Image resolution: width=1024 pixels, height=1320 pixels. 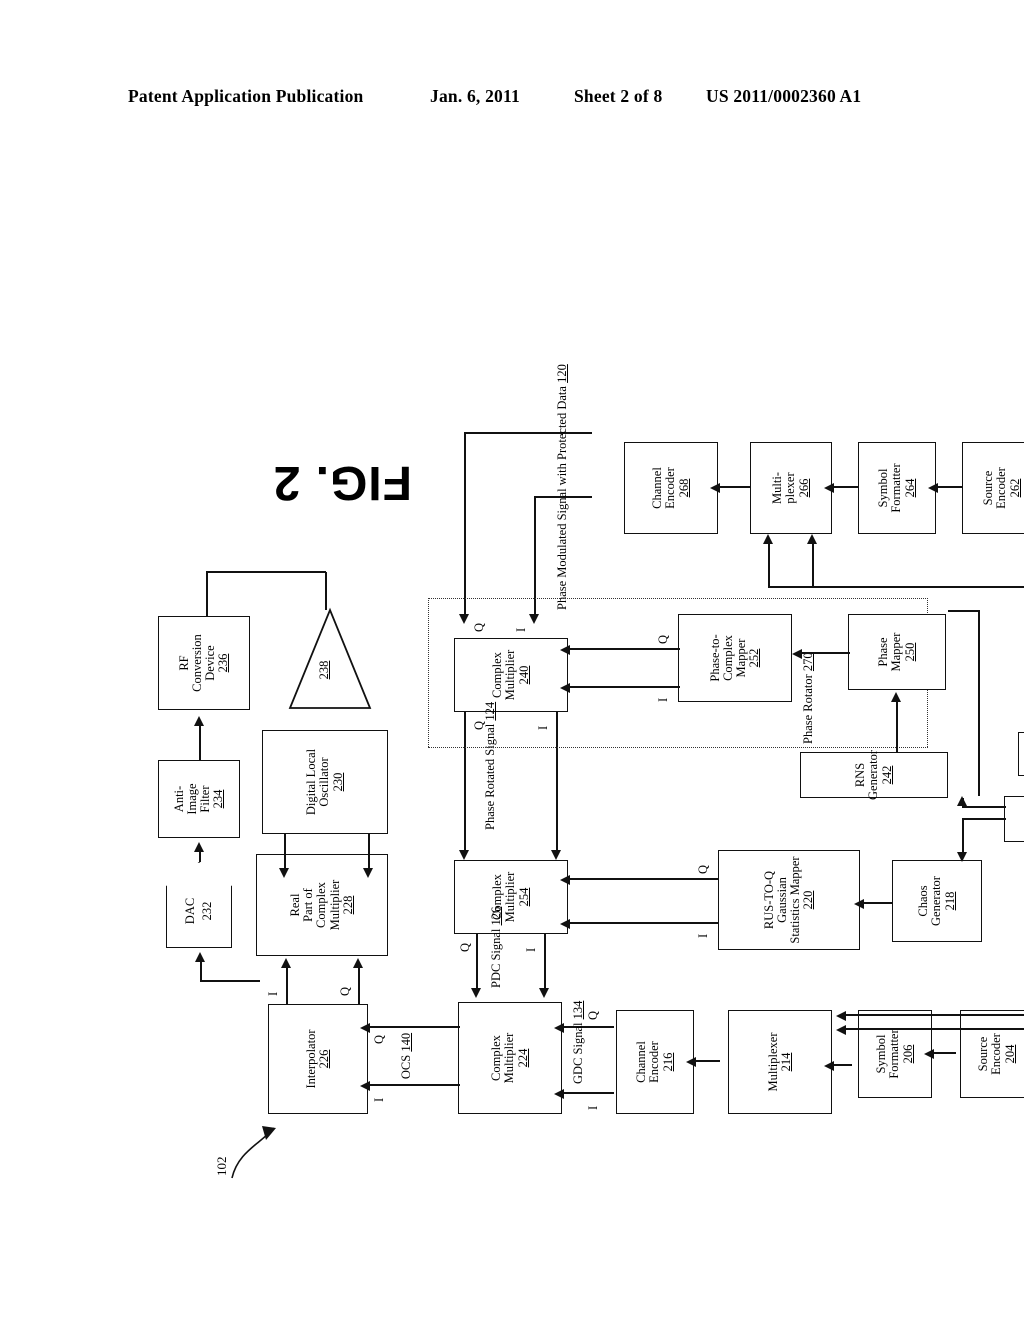 I want to click on arrow-gdc-i, so click(x=559, y=1094).